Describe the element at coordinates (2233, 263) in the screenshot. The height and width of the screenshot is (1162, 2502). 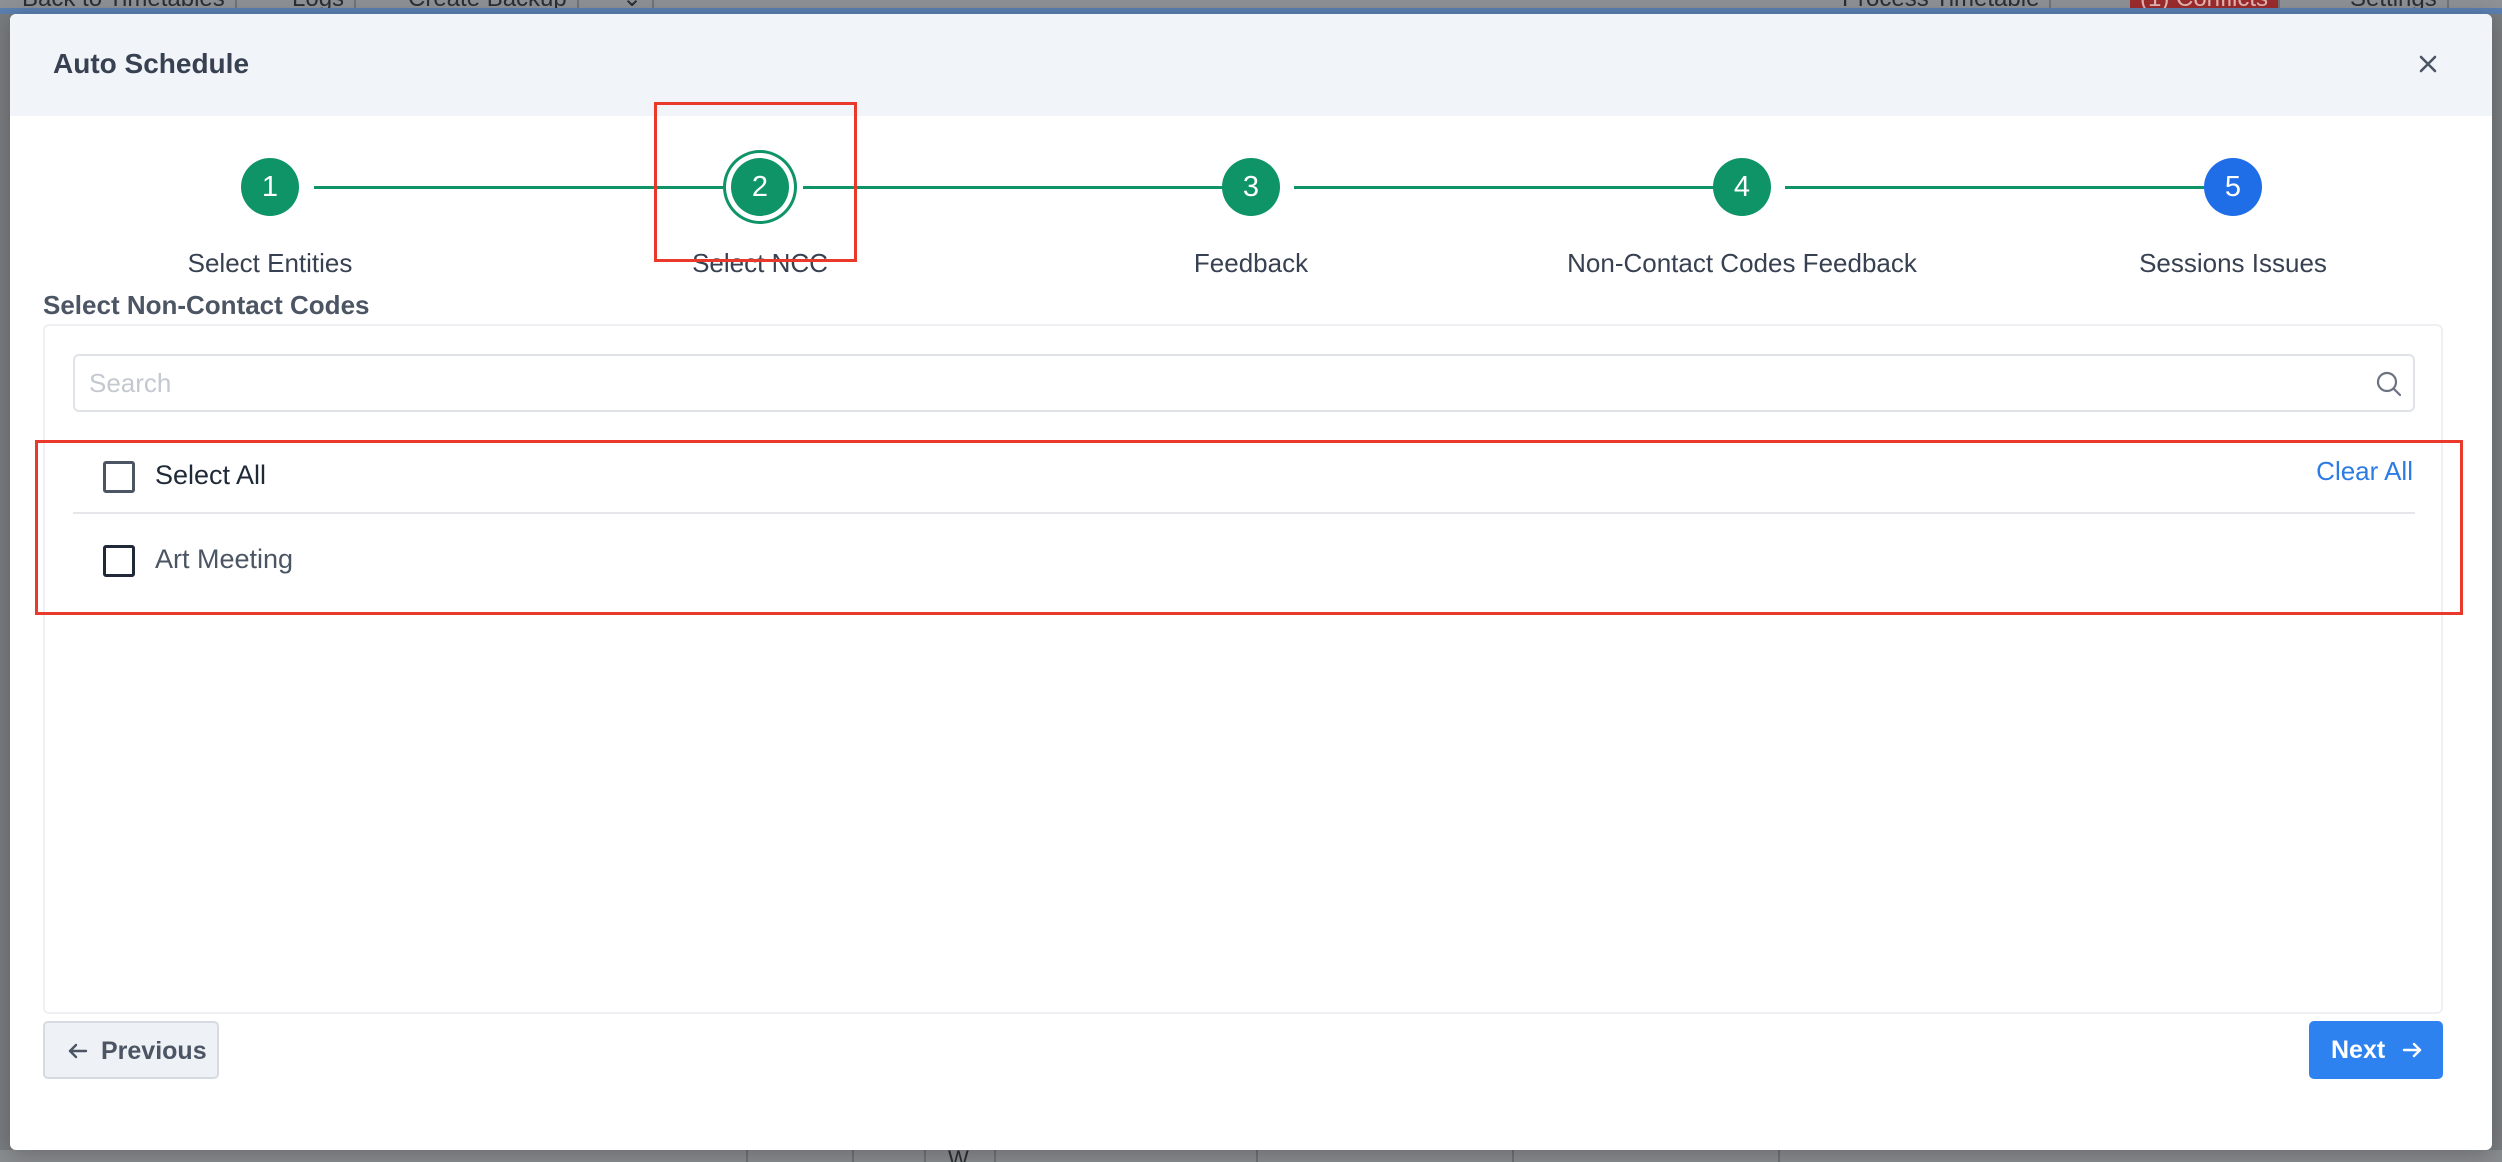
I see `step-5-label: Sessions Issues` at that location.